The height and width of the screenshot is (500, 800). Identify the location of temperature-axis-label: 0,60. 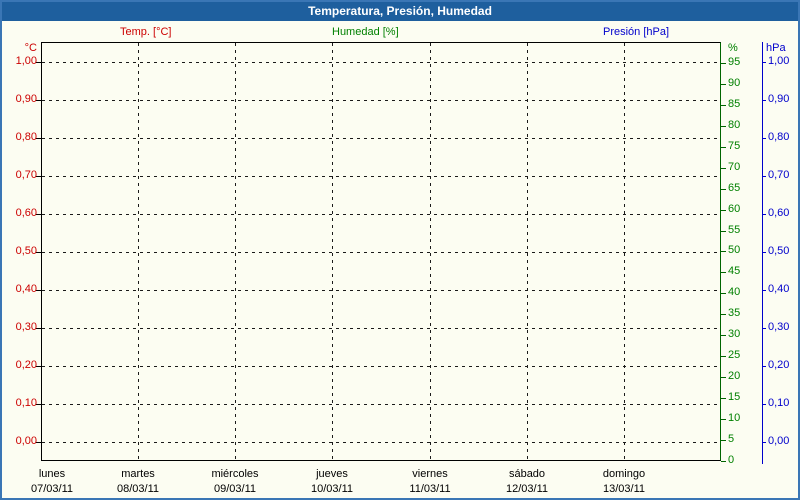
(26, 213).